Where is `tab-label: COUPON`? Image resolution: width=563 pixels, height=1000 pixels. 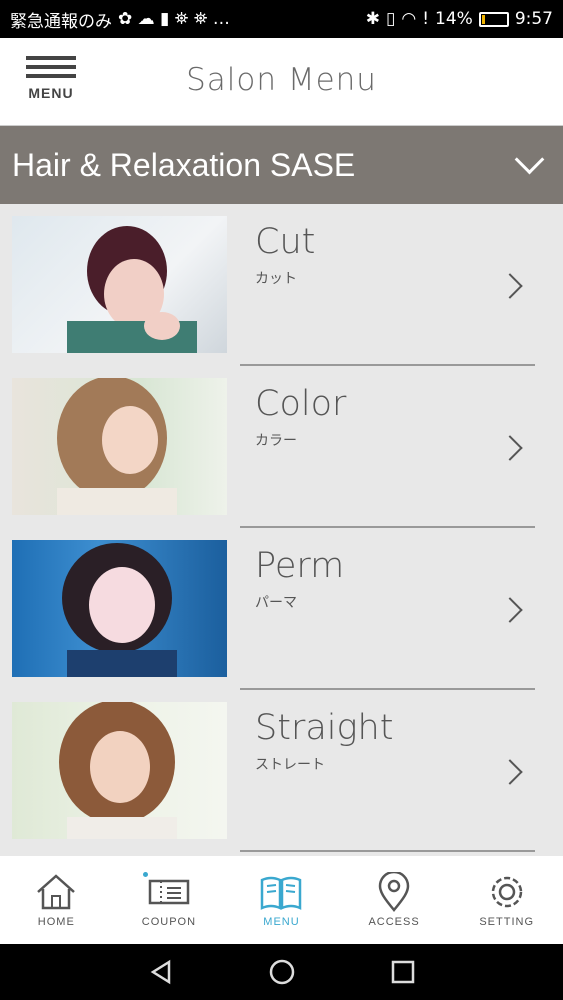 tab-label: COUPON is located at coordinates (169, 922).